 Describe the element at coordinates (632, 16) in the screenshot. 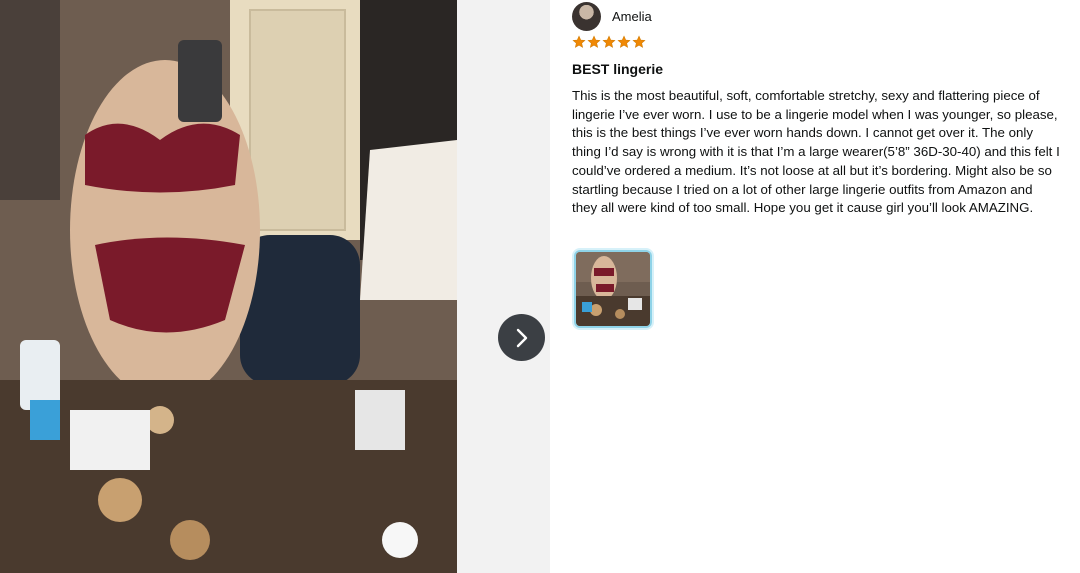

I see `reviewer-name: Amelia` at that location.